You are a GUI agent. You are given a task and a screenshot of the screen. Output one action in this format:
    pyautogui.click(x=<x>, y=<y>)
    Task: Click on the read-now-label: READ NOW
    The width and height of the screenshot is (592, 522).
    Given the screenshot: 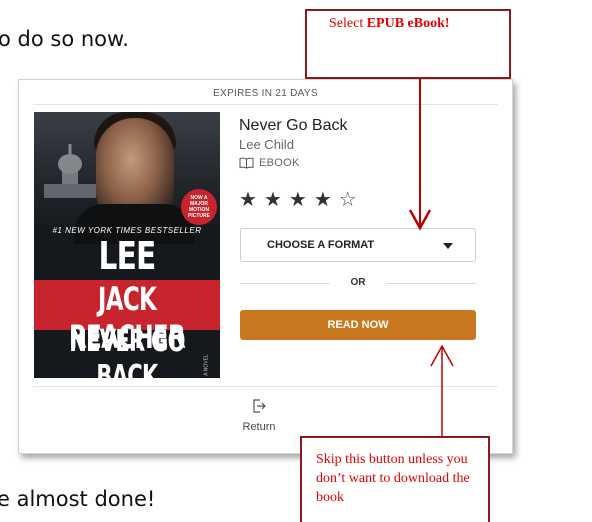 What is the action you would take?
    pyautogui.click(x=358, y=325)
    